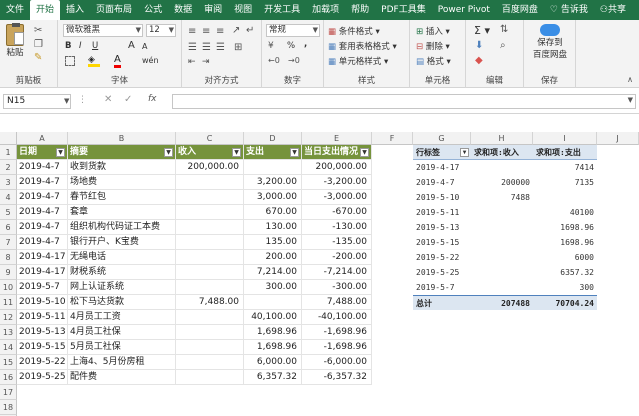  Describe the element at coordinates (273, 257) in the screenshot. I see `table-cell: 200.00` at that location.